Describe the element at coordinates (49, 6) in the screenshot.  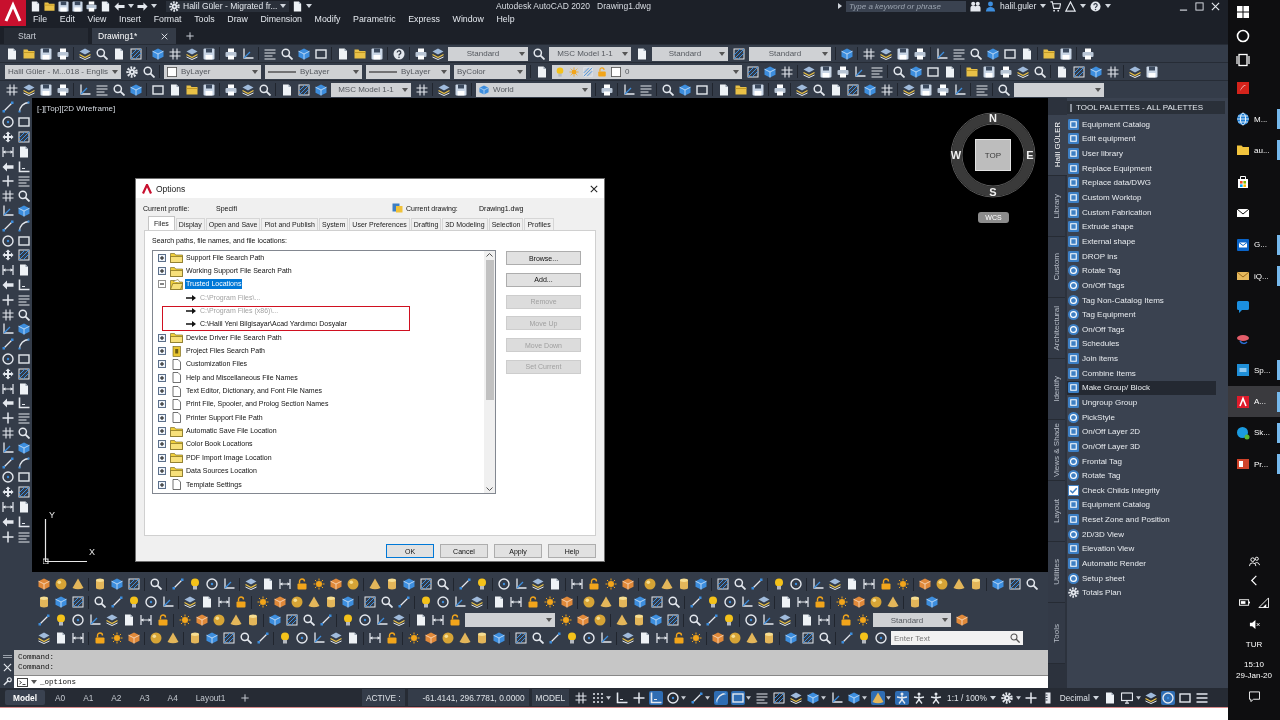
I see `folder-icon` at that location.